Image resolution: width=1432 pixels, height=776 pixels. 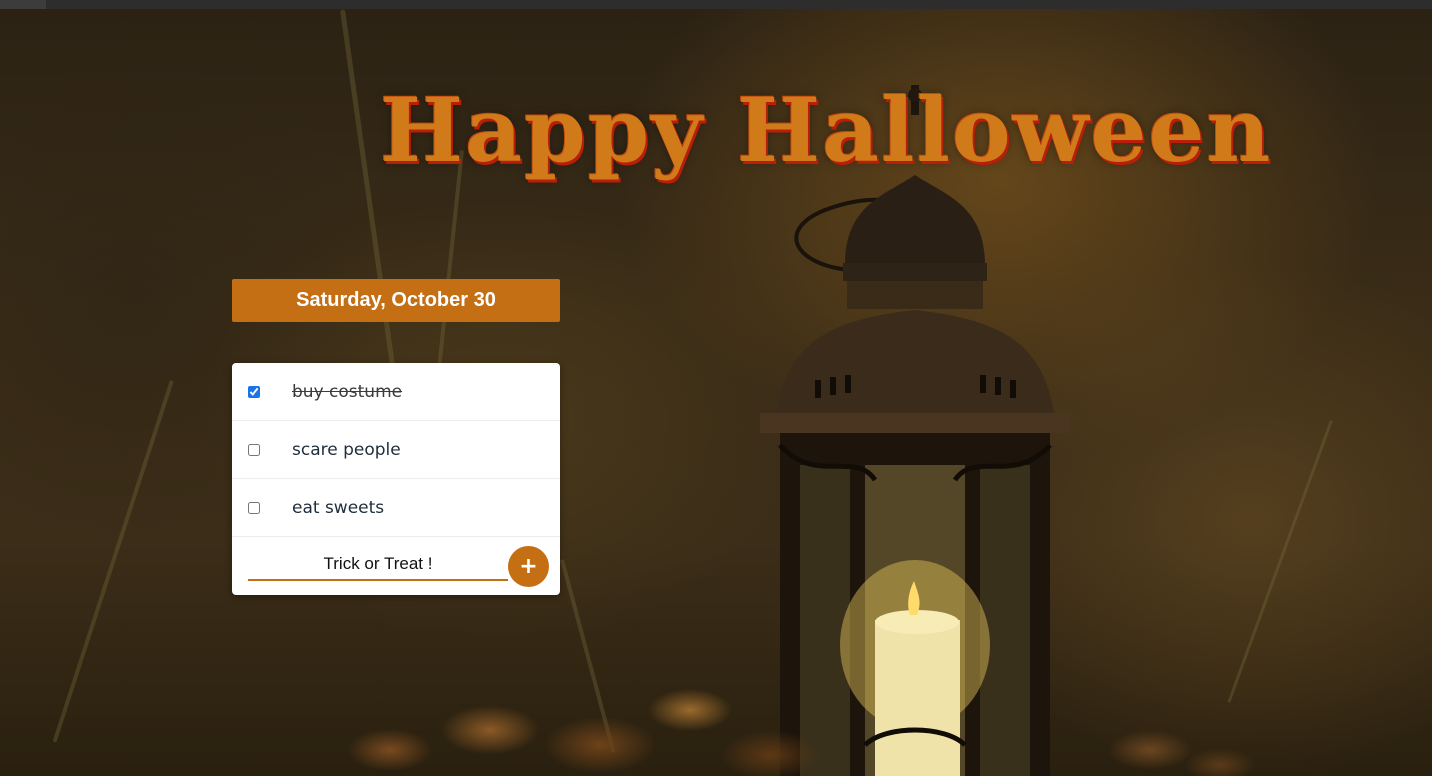 What do you see at coordinates (396, 508) in the screenshot?
I see `list-item: eat sweets` at bounding box center [396, 508].